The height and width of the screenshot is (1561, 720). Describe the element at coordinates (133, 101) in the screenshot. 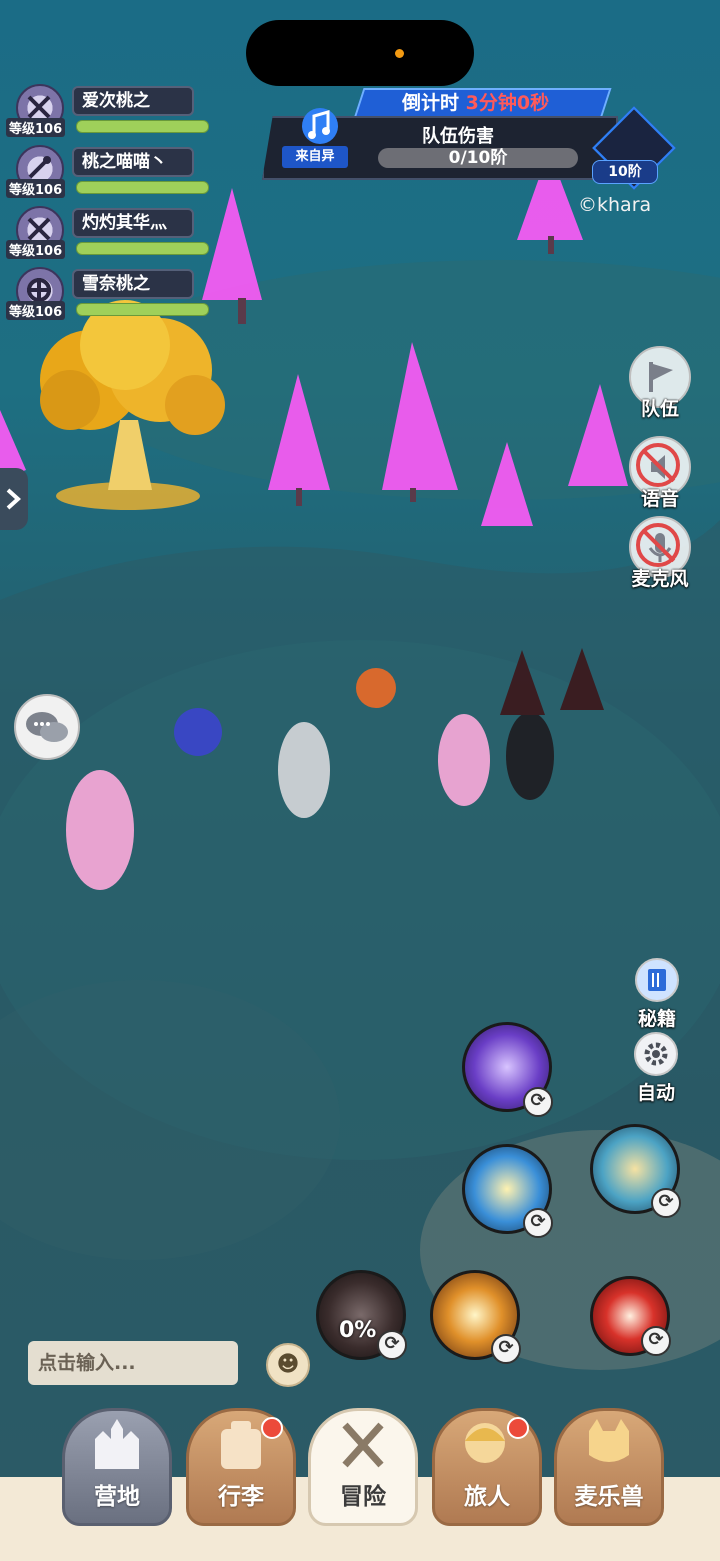

I see `member-name: 爱次桃之` at that location.